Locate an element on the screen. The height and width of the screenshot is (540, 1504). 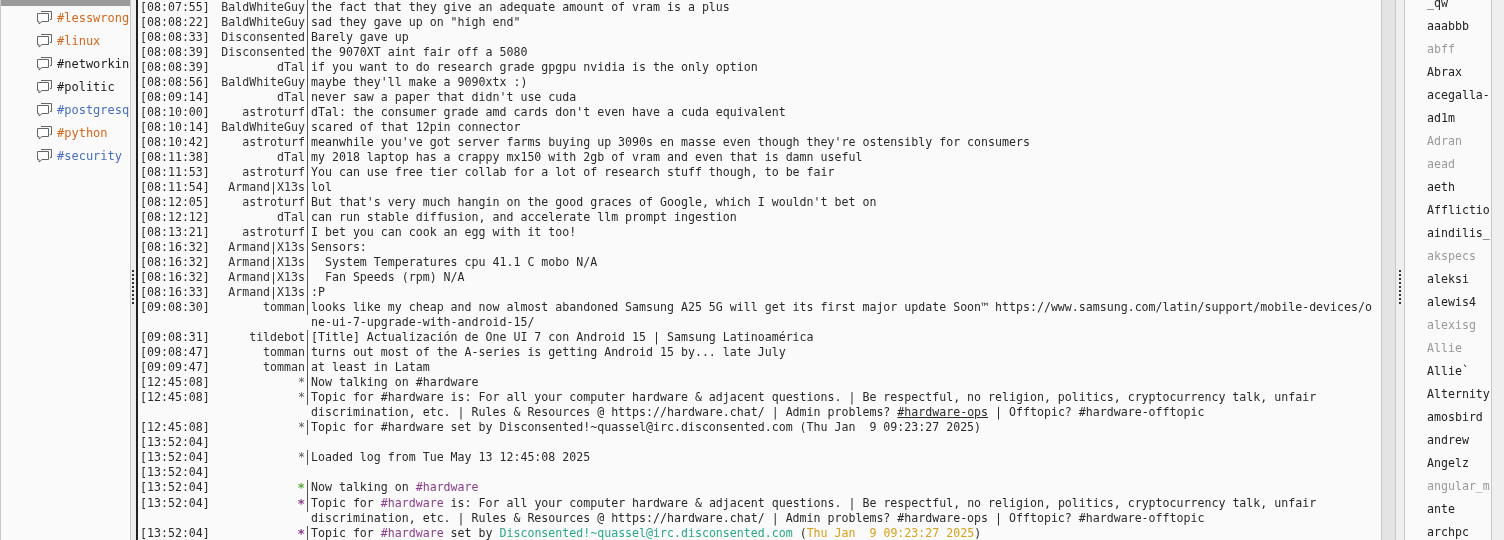
channel-name: #python is located at coordinates (82, 132).